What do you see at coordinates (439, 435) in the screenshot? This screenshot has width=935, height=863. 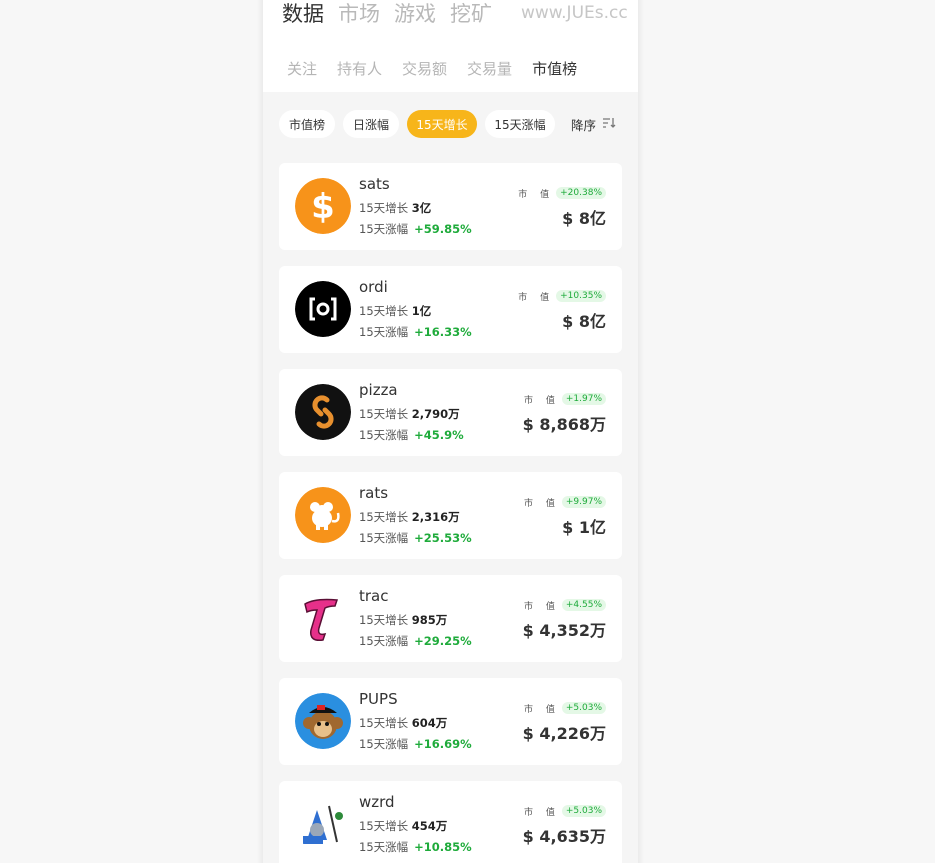 I see `rise-value: +45.9%` at bounding box center [439, 435].